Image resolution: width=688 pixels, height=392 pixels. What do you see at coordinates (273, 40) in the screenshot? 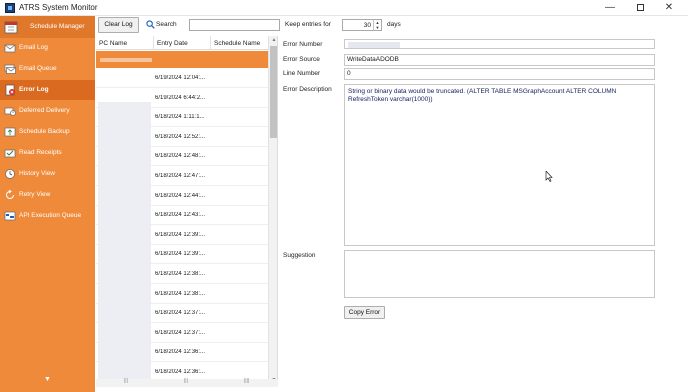
I see `scroll-up-icon: ▲` at bounding box center [273, 40].